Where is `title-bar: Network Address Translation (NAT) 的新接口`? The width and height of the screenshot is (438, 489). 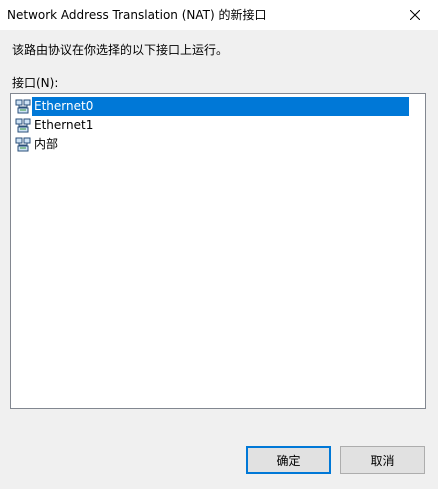 title-bar: Network Address Translation (NAT) 的新接口 is located at coordinates (219, 15).